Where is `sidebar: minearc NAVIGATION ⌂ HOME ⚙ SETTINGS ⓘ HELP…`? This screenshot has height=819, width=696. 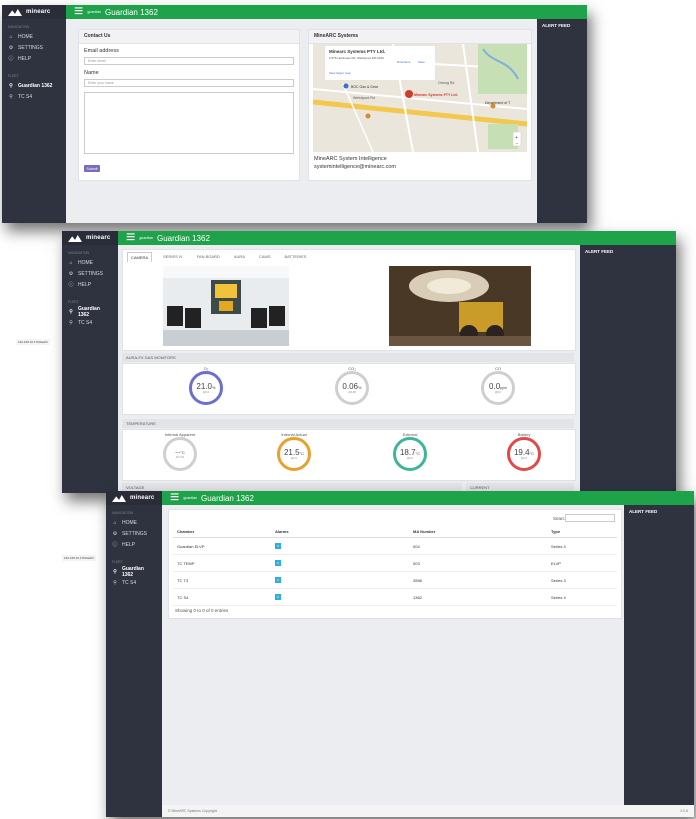 sidebar: minearc NAVIGATION ⌂ HOME ⚙ SETTINGS ⓘ HELP… is located at coordinates (134, 654).